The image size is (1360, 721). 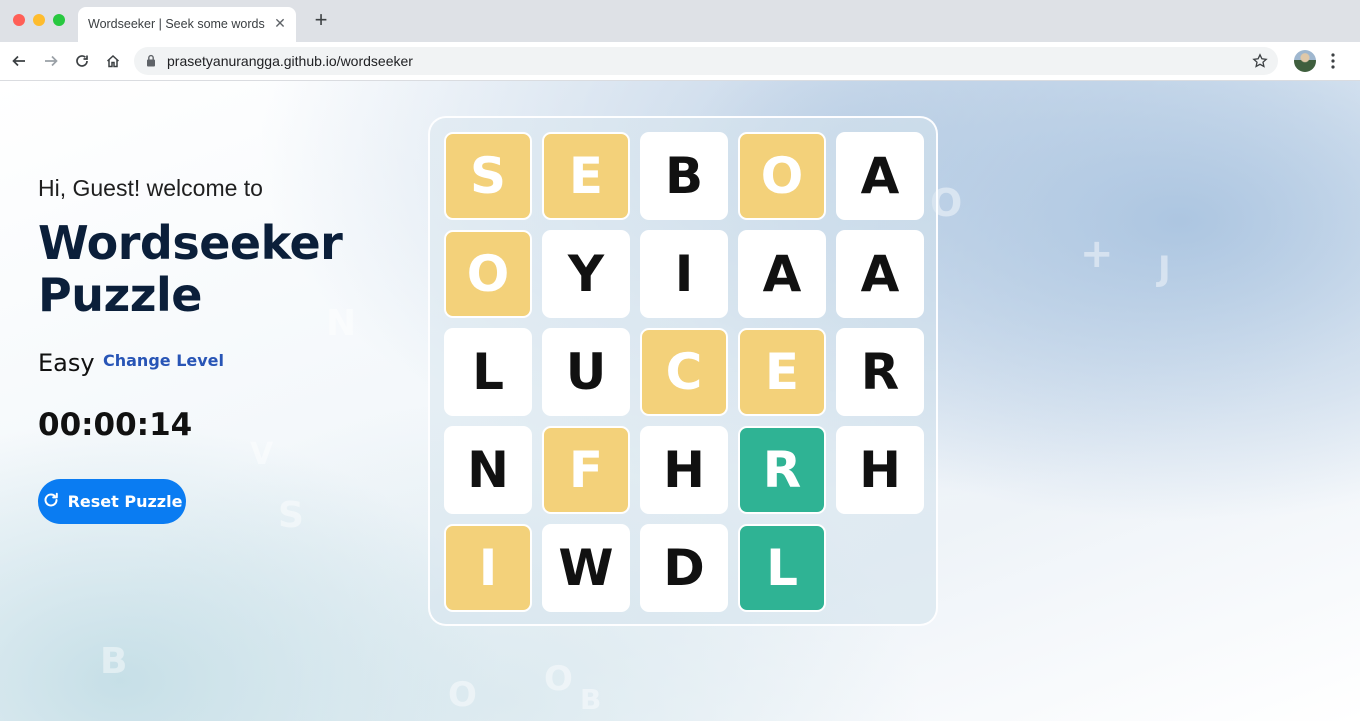 What do you see at coordinates (113, 61) in the screenshot?
I see `home-icon` at bounding box center [113, 61].